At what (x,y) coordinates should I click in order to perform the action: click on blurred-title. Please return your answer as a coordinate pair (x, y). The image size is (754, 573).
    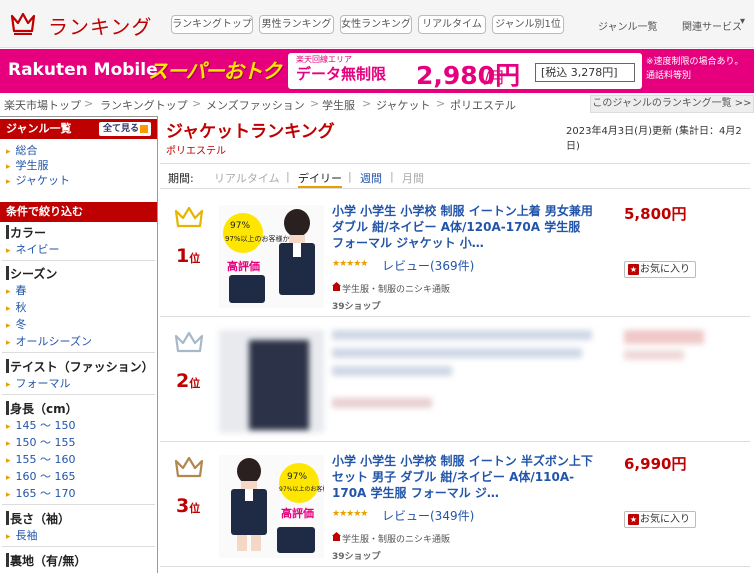
    Looking at the image, I should click on (462, 335).